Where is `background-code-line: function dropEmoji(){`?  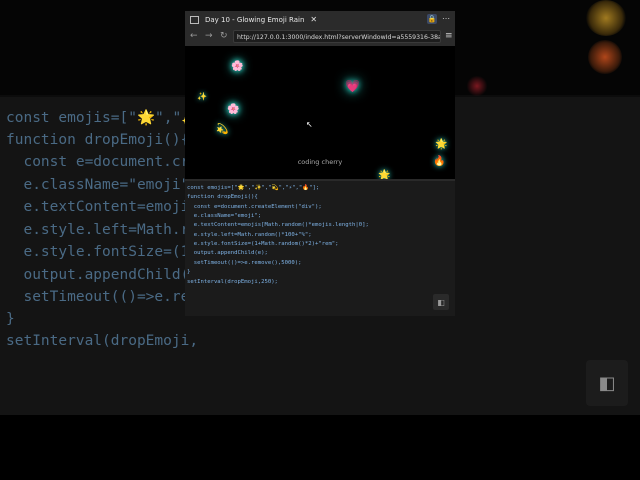
background-code-line: function dropEmoji(){ is located at coordinates (98, 140).